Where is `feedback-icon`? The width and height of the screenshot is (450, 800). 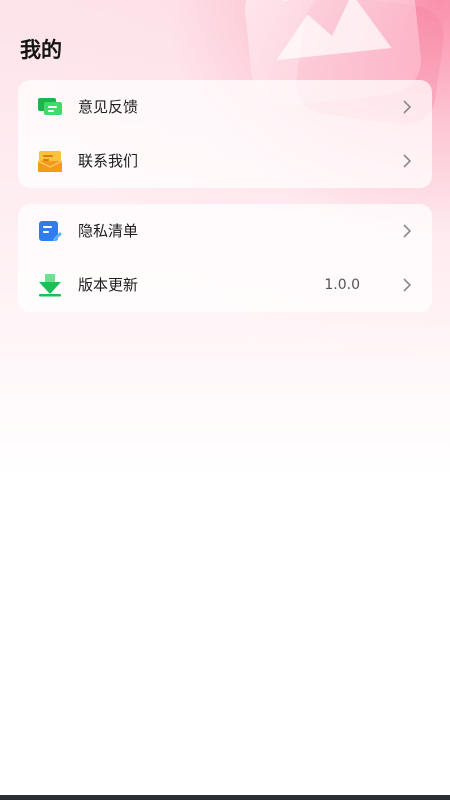
feedback-icon is located at coordinates (50, 107).